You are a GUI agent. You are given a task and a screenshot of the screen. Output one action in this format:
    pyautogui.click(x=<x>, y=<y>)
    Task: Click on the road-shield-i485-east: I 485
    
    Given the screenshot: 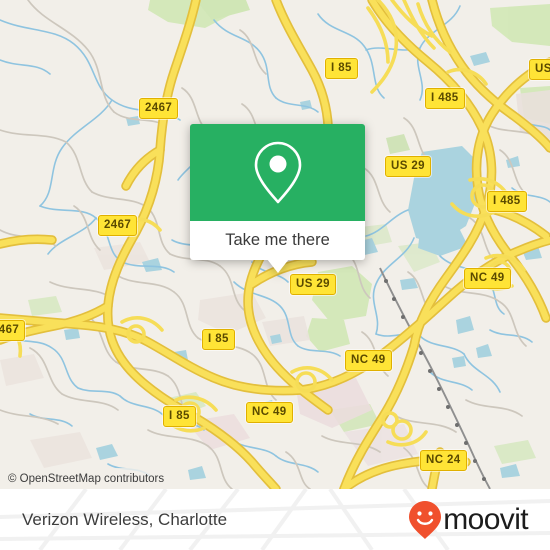 What is the action you would take?
    pyautogui.click(x=507, y=201)
    